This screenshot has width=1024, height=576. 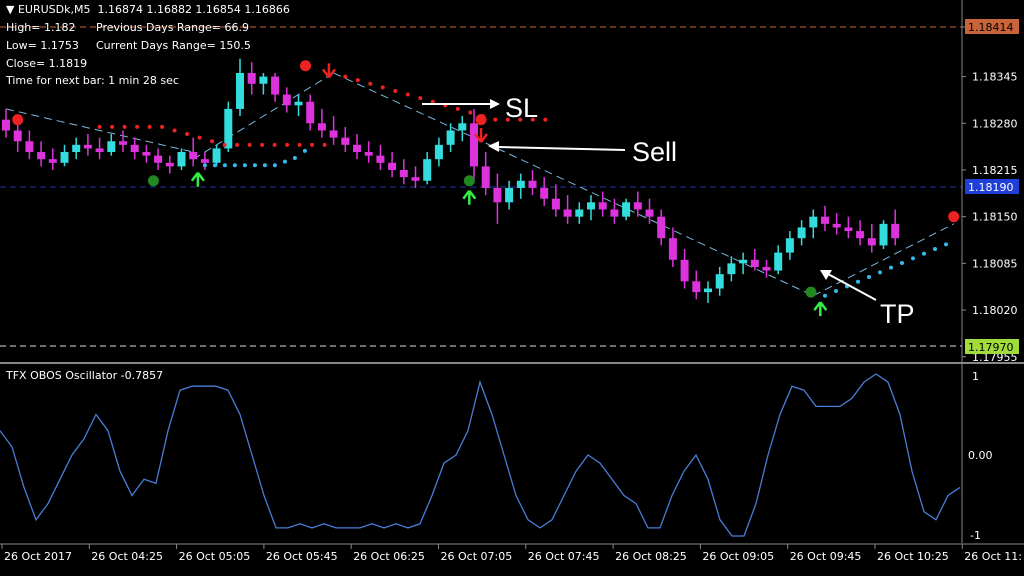 I want to click on time-tick-label: 26 Oct 11:, so click(x=993, y=556).